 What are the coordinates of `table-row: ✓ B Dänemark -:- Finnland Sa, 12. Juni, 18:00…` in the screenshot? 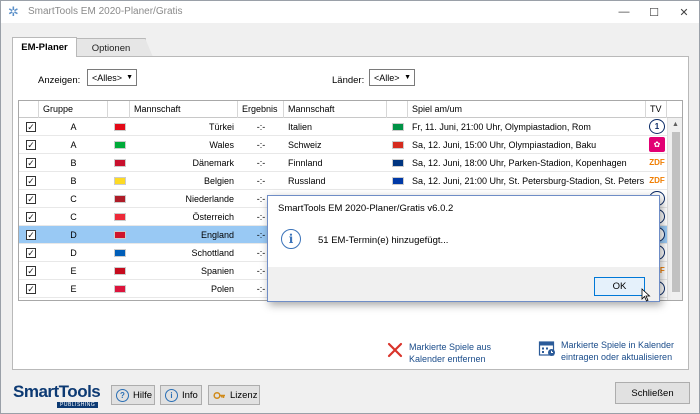 It's located at (343, 163).